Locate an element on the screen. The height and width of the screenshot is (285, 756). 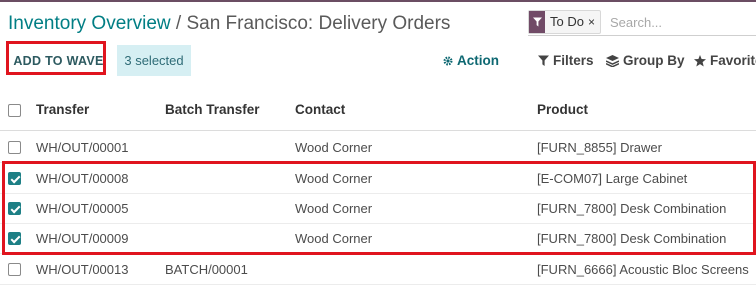
facet-remove-icon: × is located at coordinates (594, 22).